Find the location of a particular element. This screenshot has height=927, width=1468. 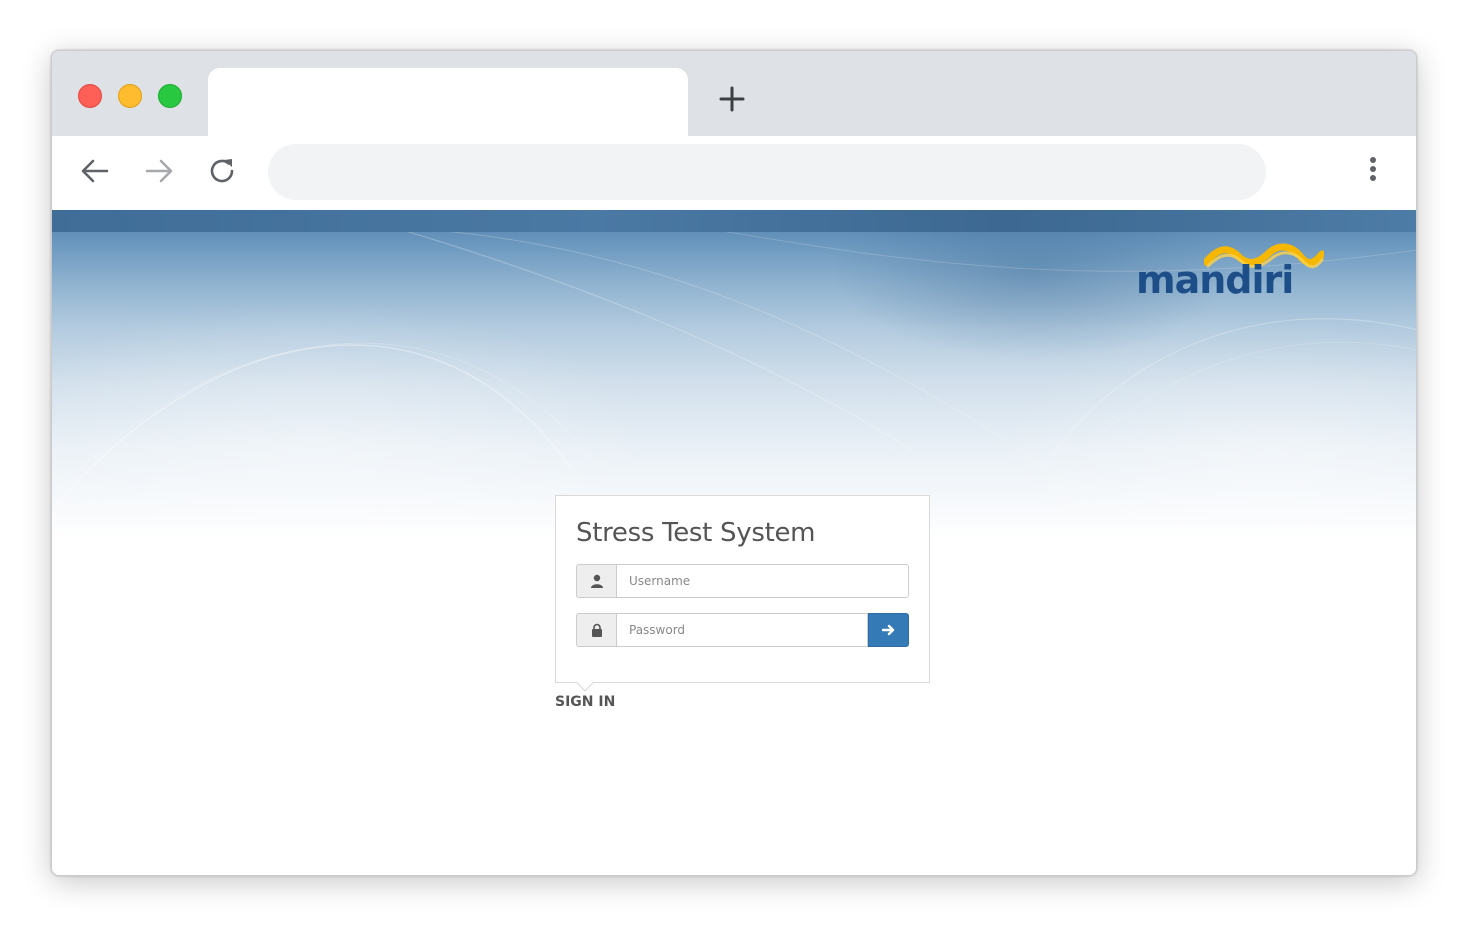

active-tab is located at coordinates (448, 102).